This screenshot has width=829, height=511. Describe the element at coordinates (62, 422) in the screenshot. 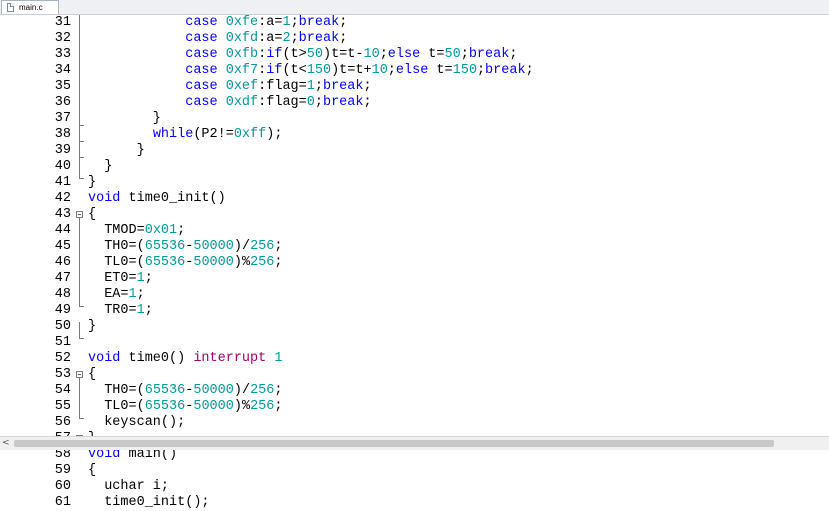

I see `line-number: 56` at that location.